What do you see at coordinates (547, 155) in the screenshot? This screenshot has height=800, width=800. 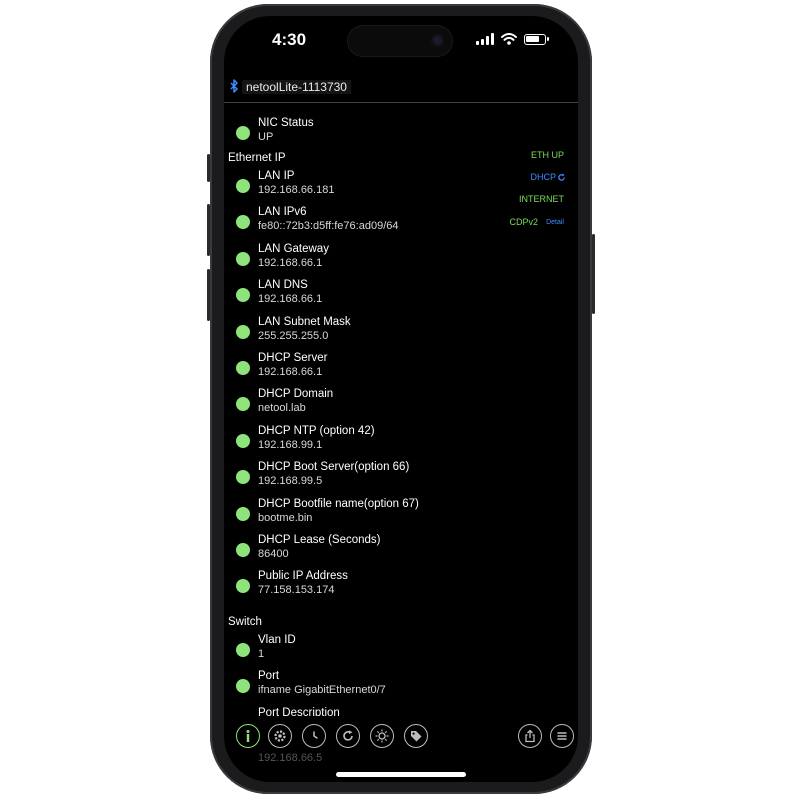 I see `badge-eth-up: ETH UP` at bounding box center [547, 155].